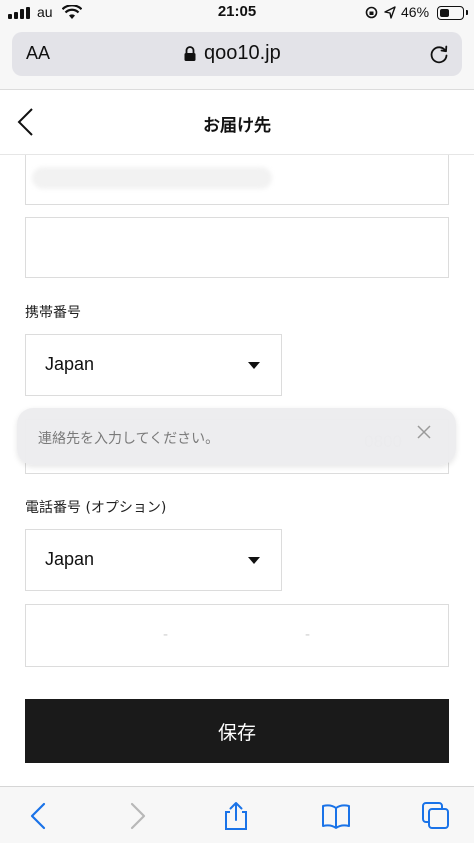 The width and height of the screenshot is (474, 843). What do you see at coordinates (371, 12) in the screenshot?
I see `orientation-lock-icon` at bounding box center [371, 12].